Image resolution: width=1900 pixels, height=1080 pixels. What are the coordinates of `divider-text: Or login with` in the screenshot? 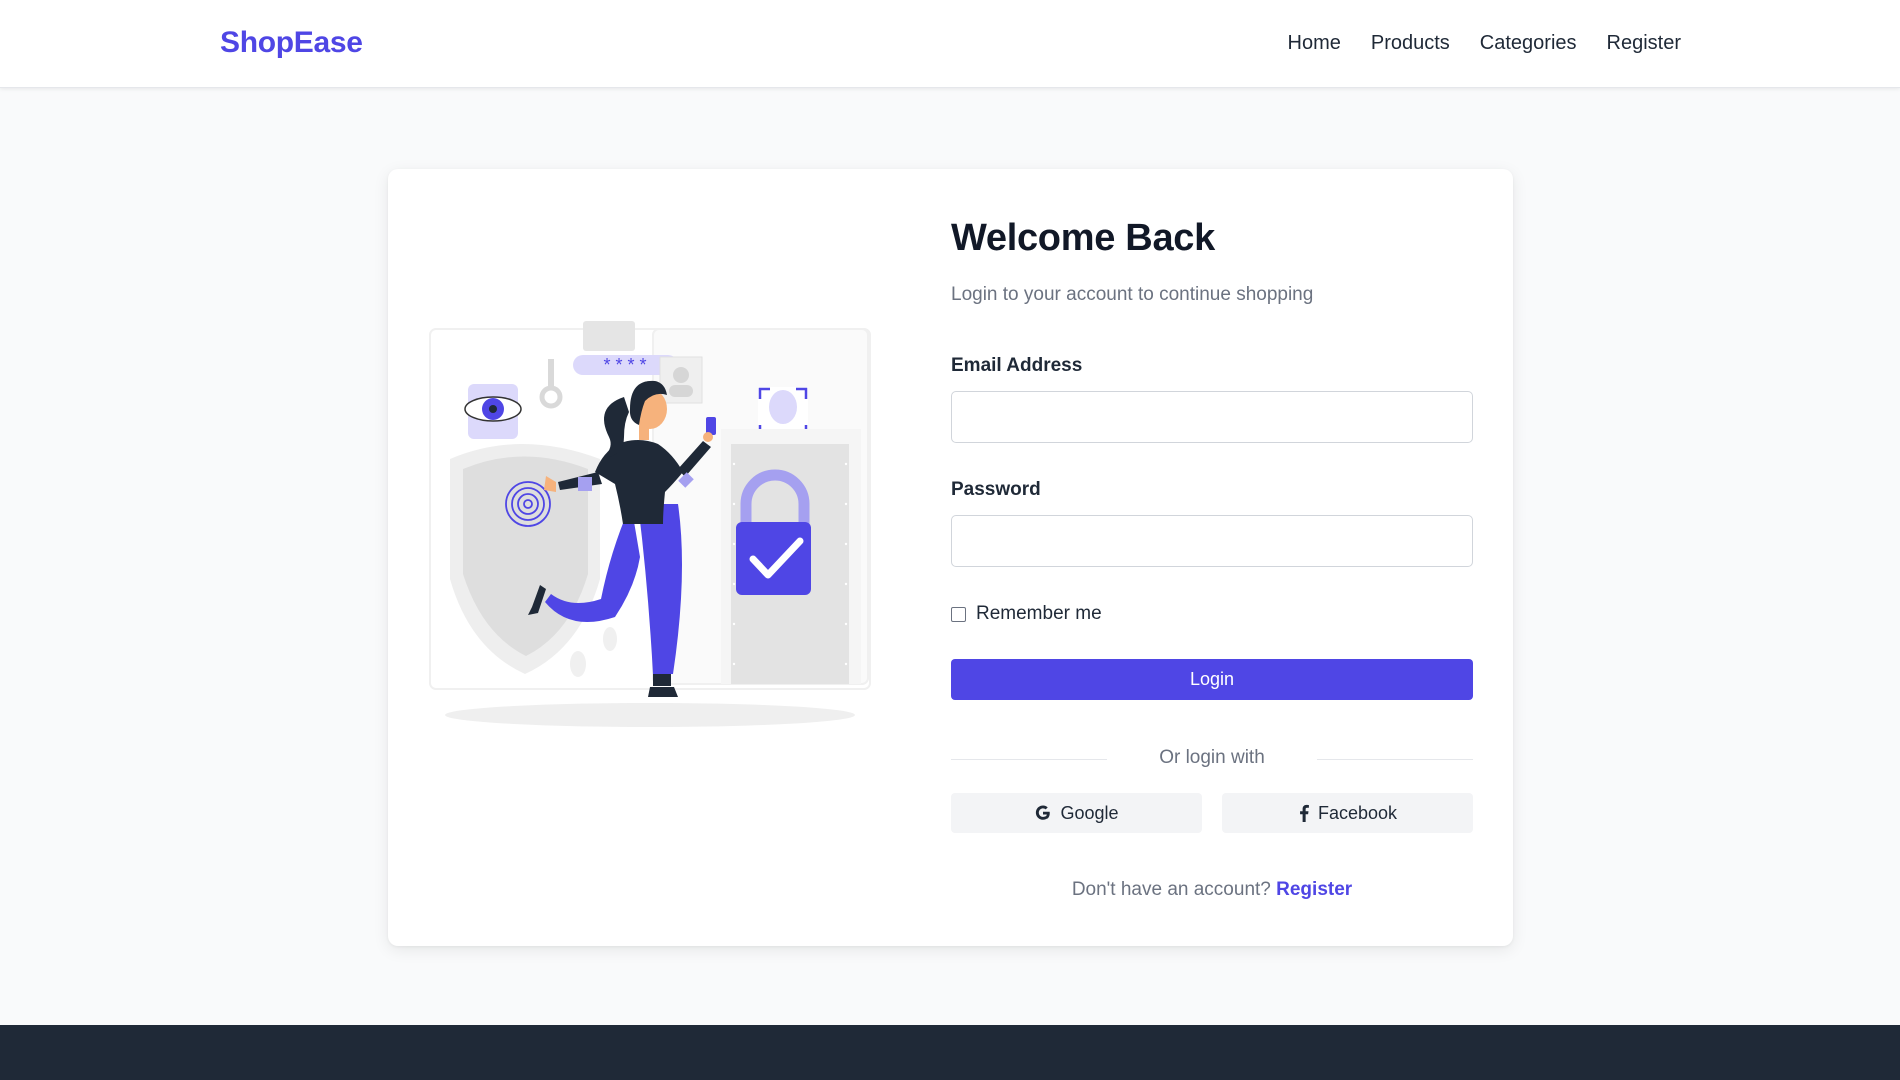 It's located at (1212, 757).